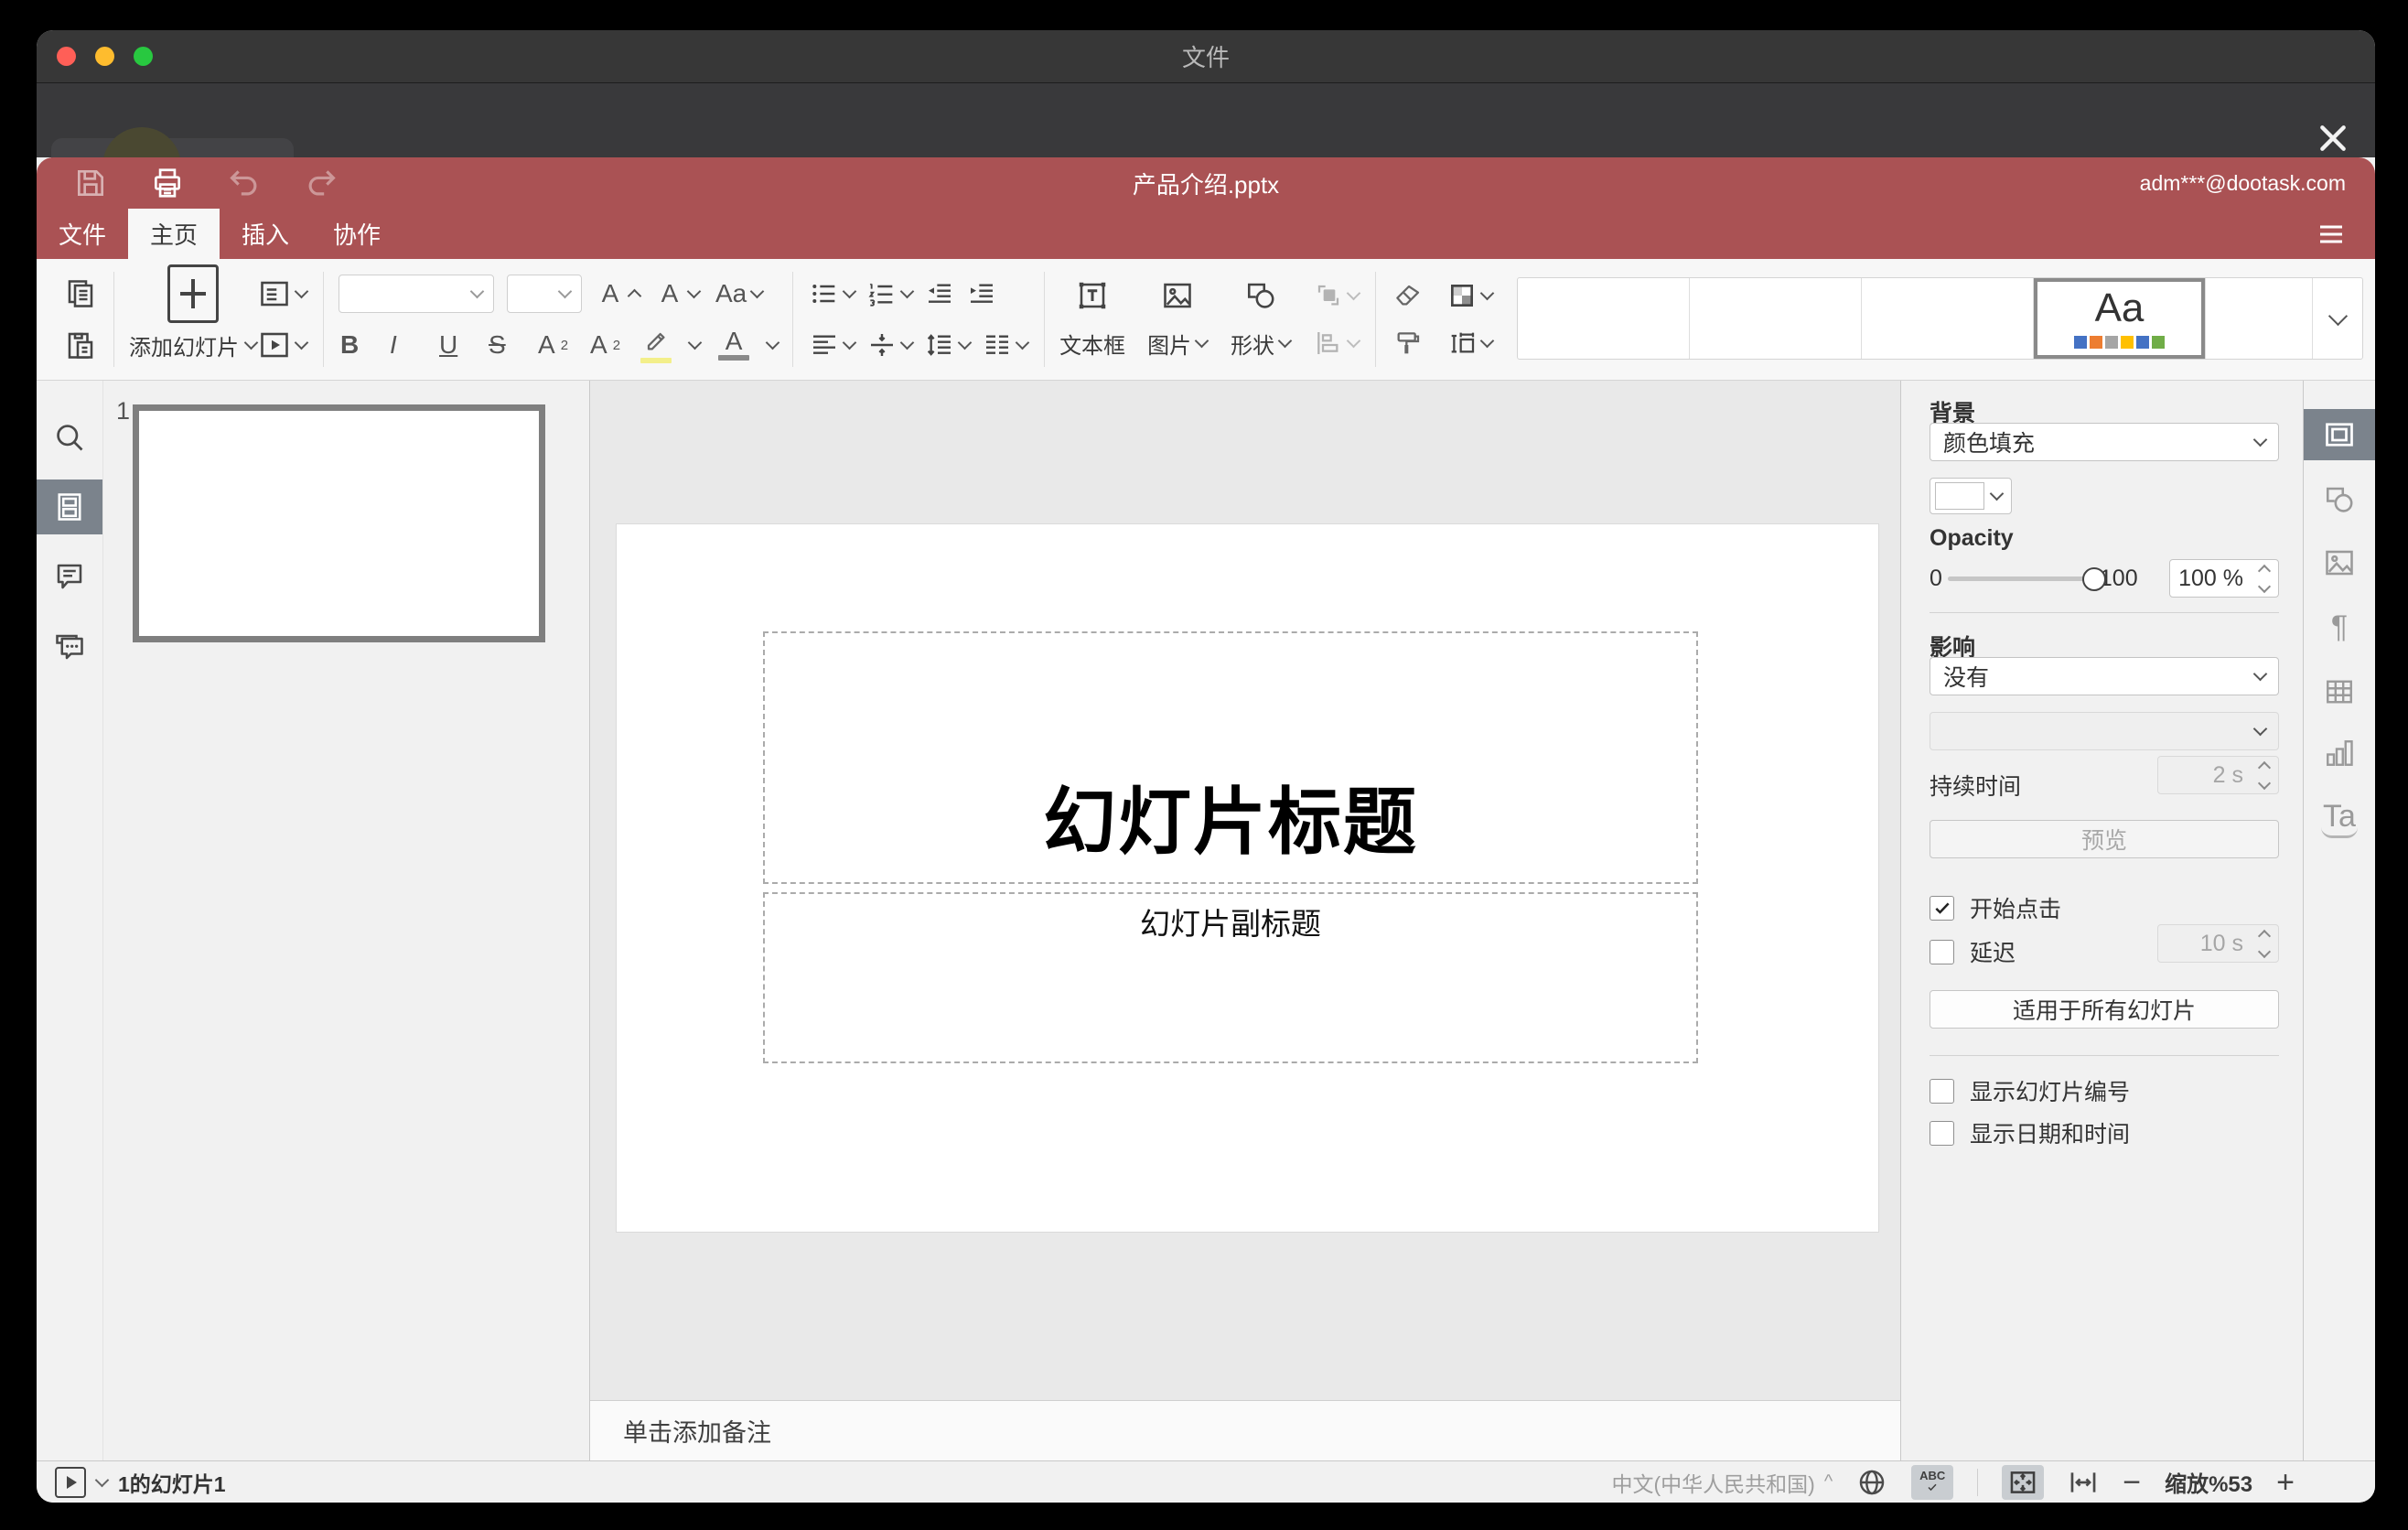 The width and height of the screenshot is (2408, 1530). Describe the element at coordinates (2132, 1482) in the screenshot. I see `zoom-out-button: −` at that location.